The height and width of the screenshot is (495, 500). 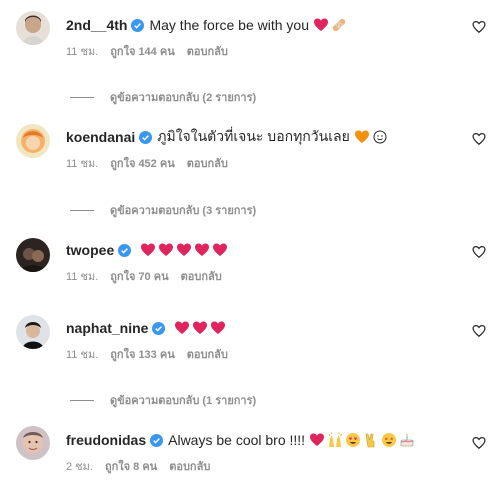 What do you see at coordinates (79, 467) in the screenshot?
I see `timestamp: 2 ชม.` at bounding box center [79, 467].